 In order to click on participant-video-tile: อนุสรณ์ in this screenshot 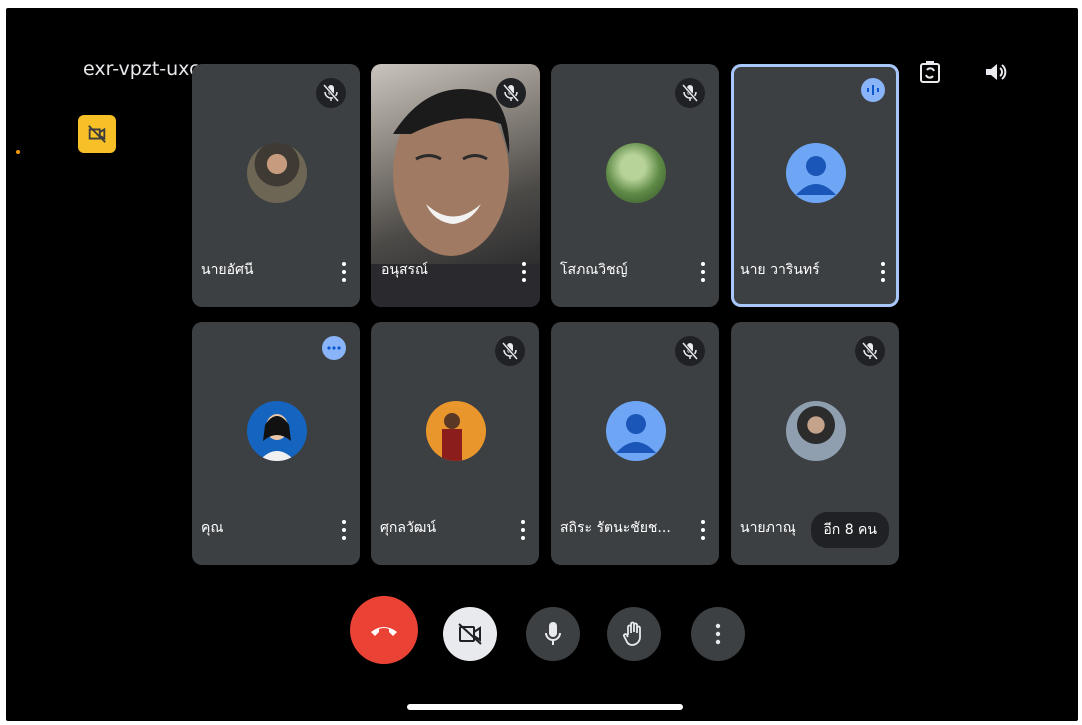, I will do `click(455, 185)`.